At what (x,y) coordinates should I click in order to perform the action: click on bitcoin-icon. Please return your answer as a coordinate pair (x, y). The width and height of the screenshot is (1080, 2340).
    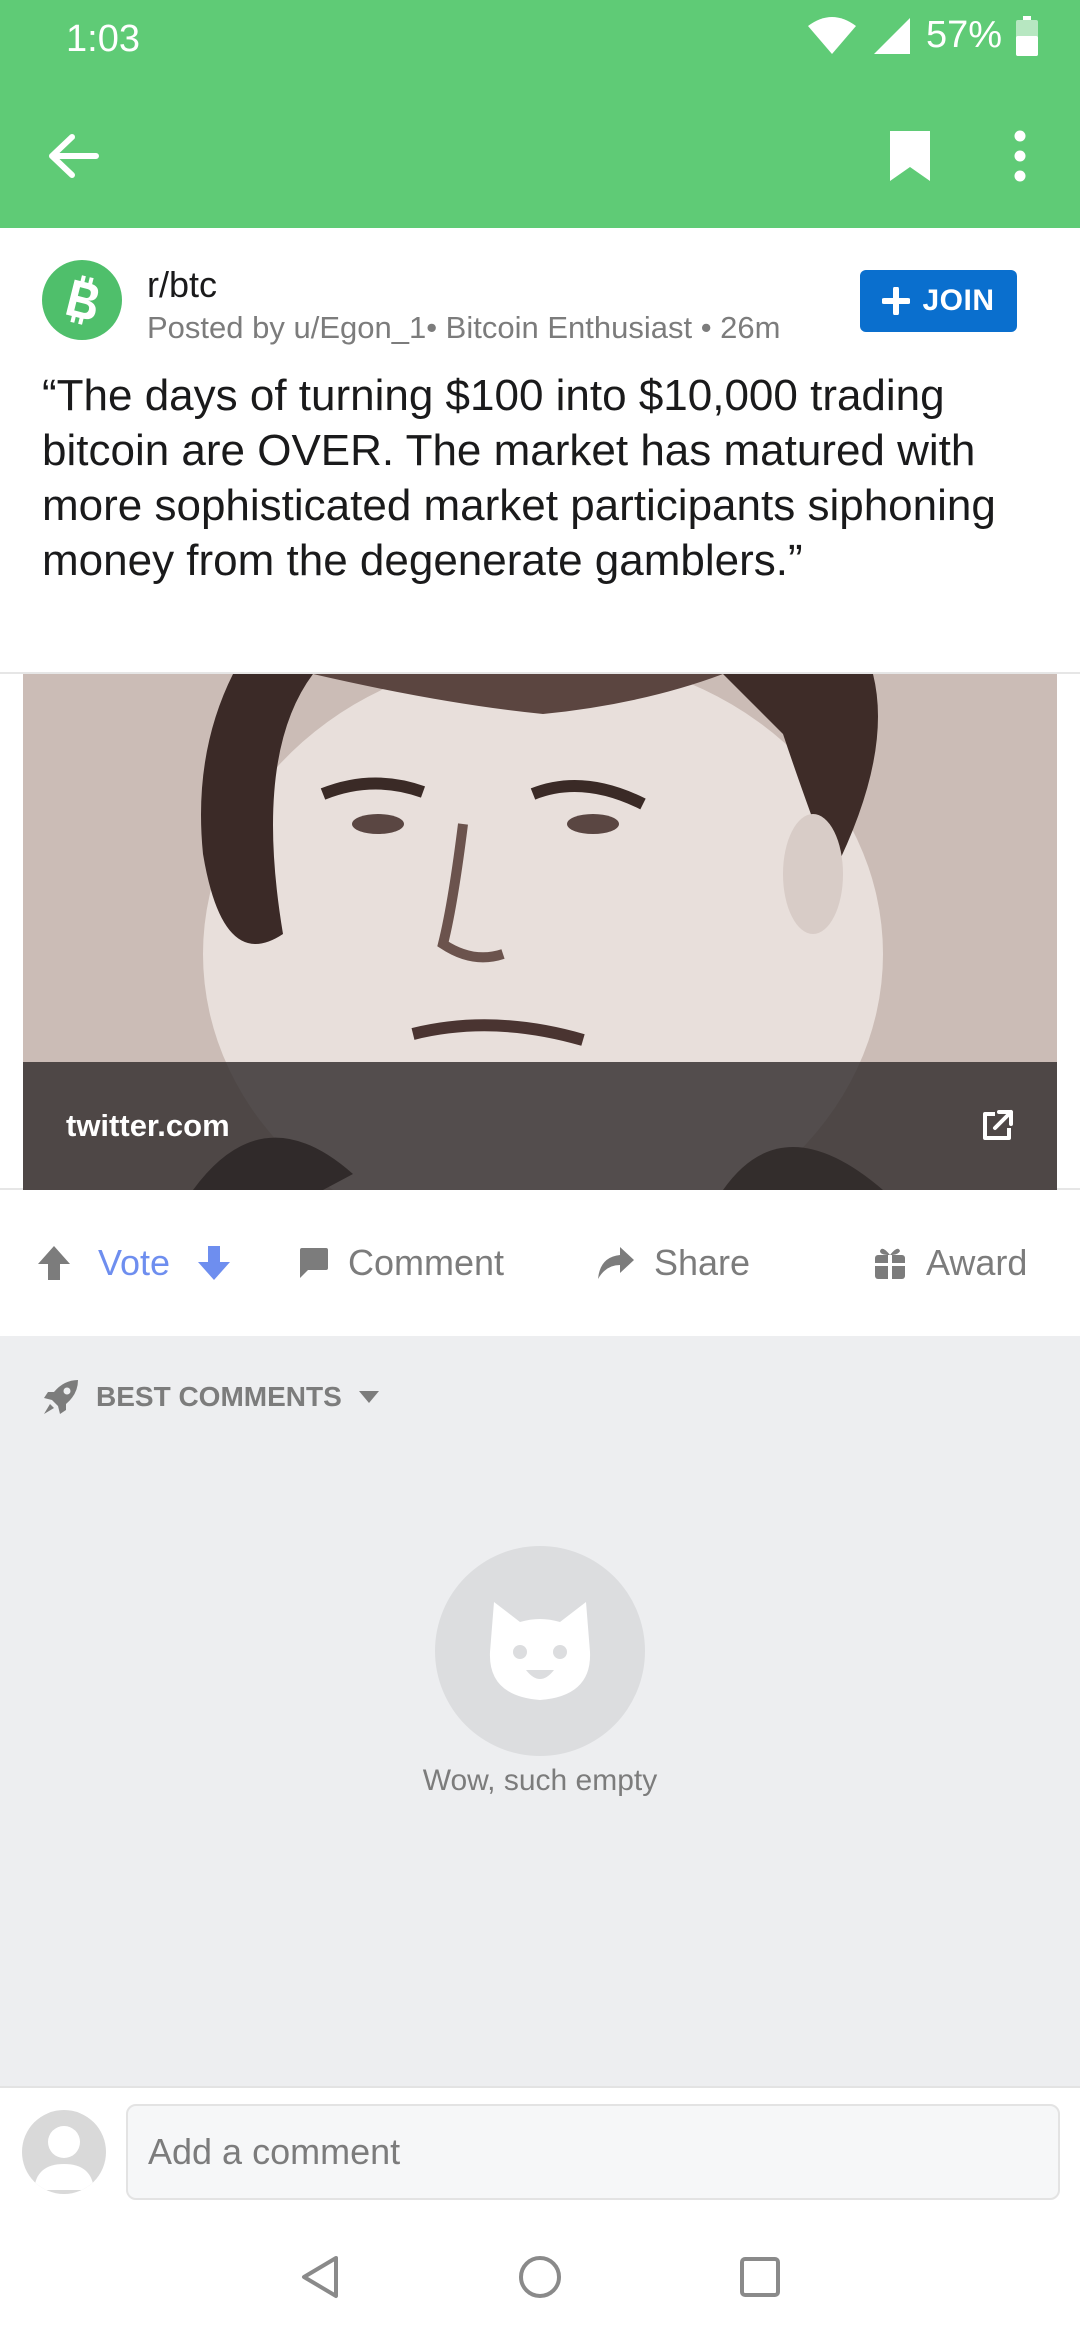
    Looking at the image, I should click on (82, 300).